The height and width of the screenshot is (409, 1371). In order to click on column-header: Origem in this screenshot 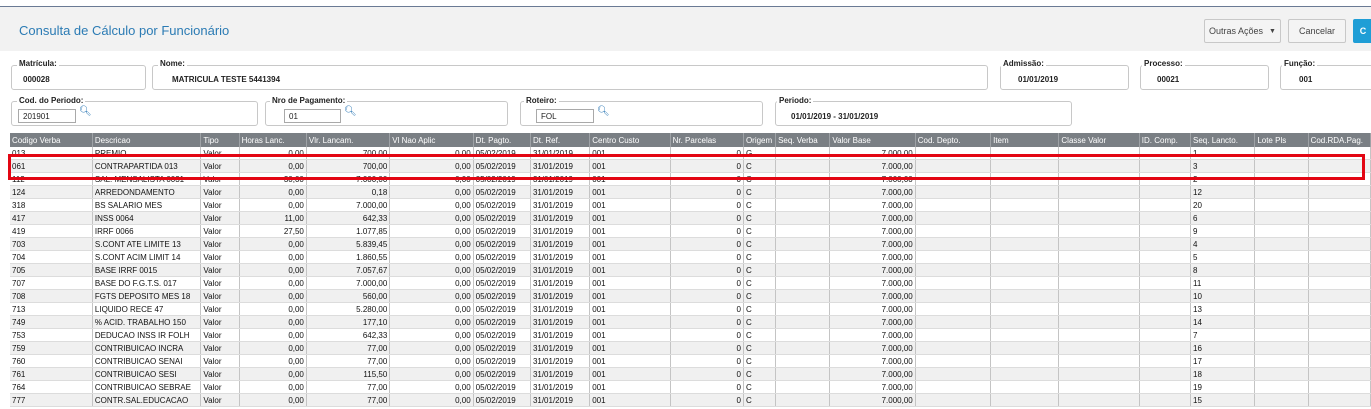, I will do `click(760, 140)`.